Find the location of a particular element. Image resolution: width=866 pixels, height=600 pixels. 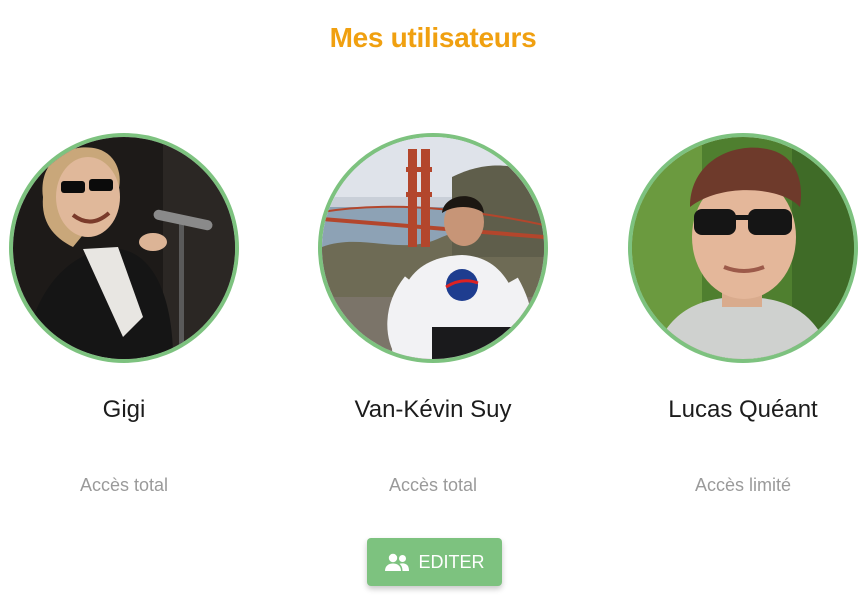

avatar-van-kevin-suy is located at coordinates (433, 248).